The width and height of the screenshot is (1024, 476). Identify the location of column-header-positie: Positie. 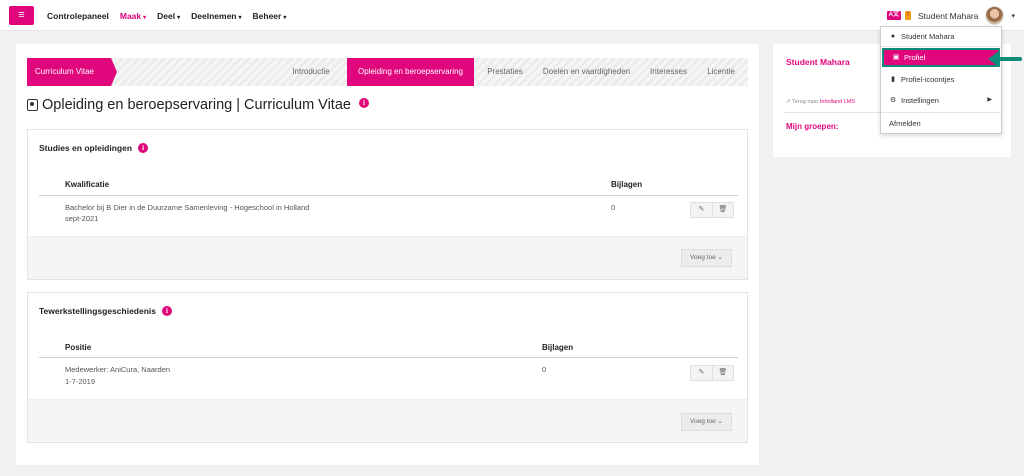
(78, 347).